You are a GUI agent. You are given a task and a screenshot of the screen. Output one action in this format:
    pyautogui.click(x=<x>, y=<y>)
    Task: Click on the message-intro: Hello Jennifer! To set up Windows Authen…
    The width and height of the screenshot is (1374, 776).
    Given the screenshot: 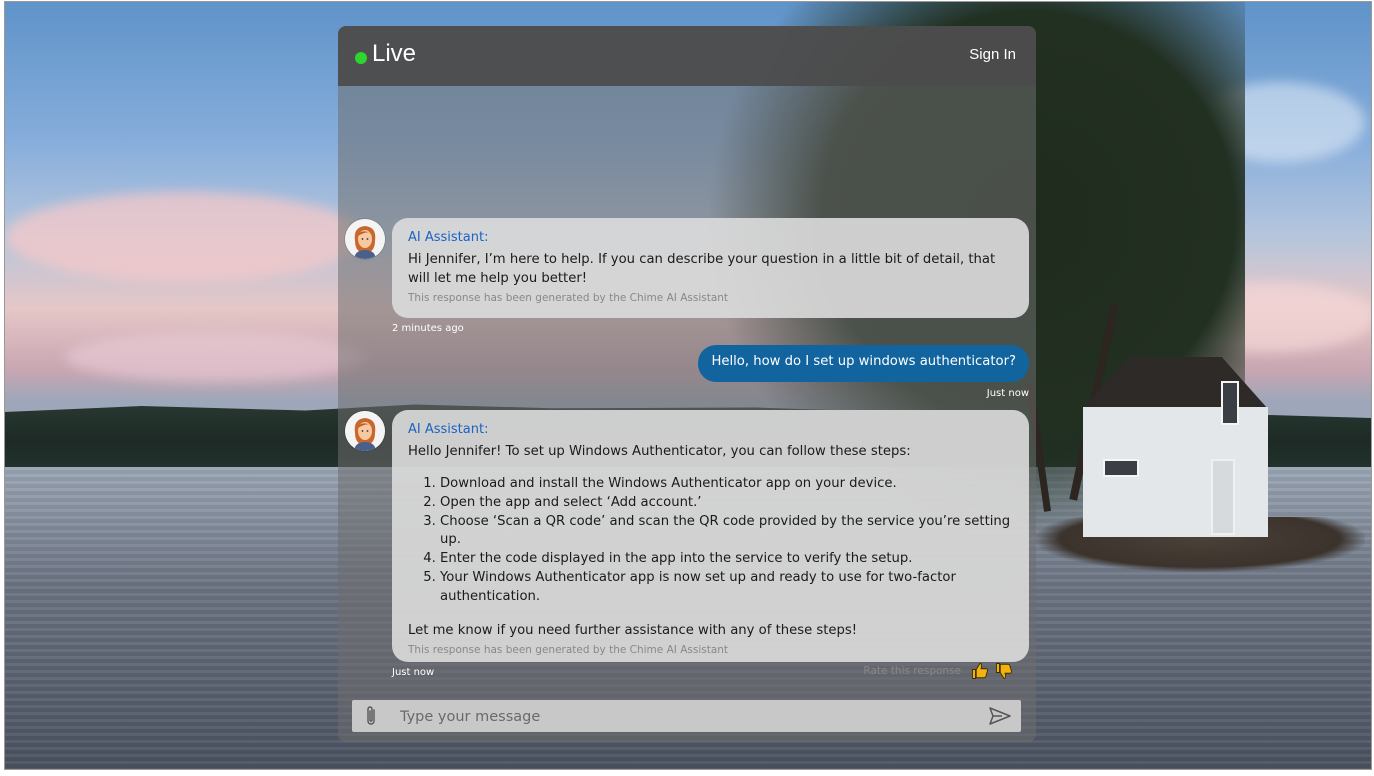 What is the action you would take?
    pyautogui.click(x=659, y=451)
    